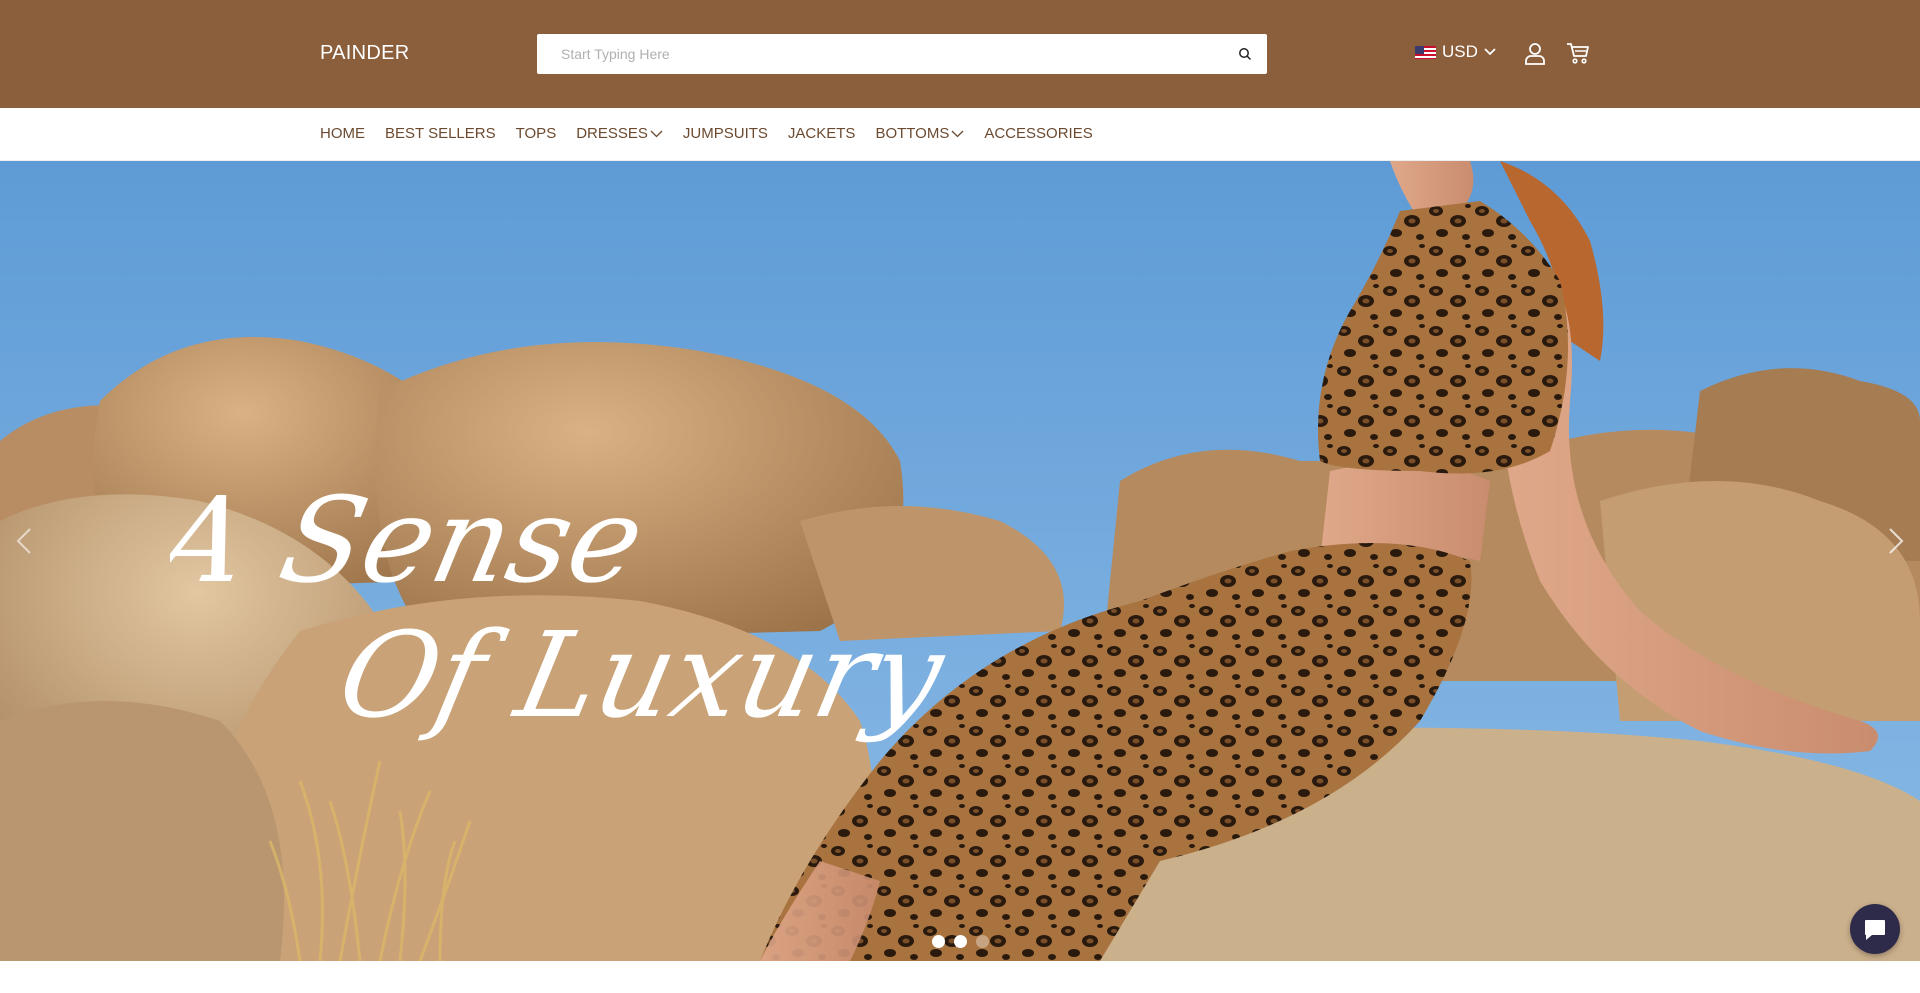  What do you see at coordinates (1460, 51) in the screenshot?
I see `currency-code: USD` at bounding box center [1460, 51].